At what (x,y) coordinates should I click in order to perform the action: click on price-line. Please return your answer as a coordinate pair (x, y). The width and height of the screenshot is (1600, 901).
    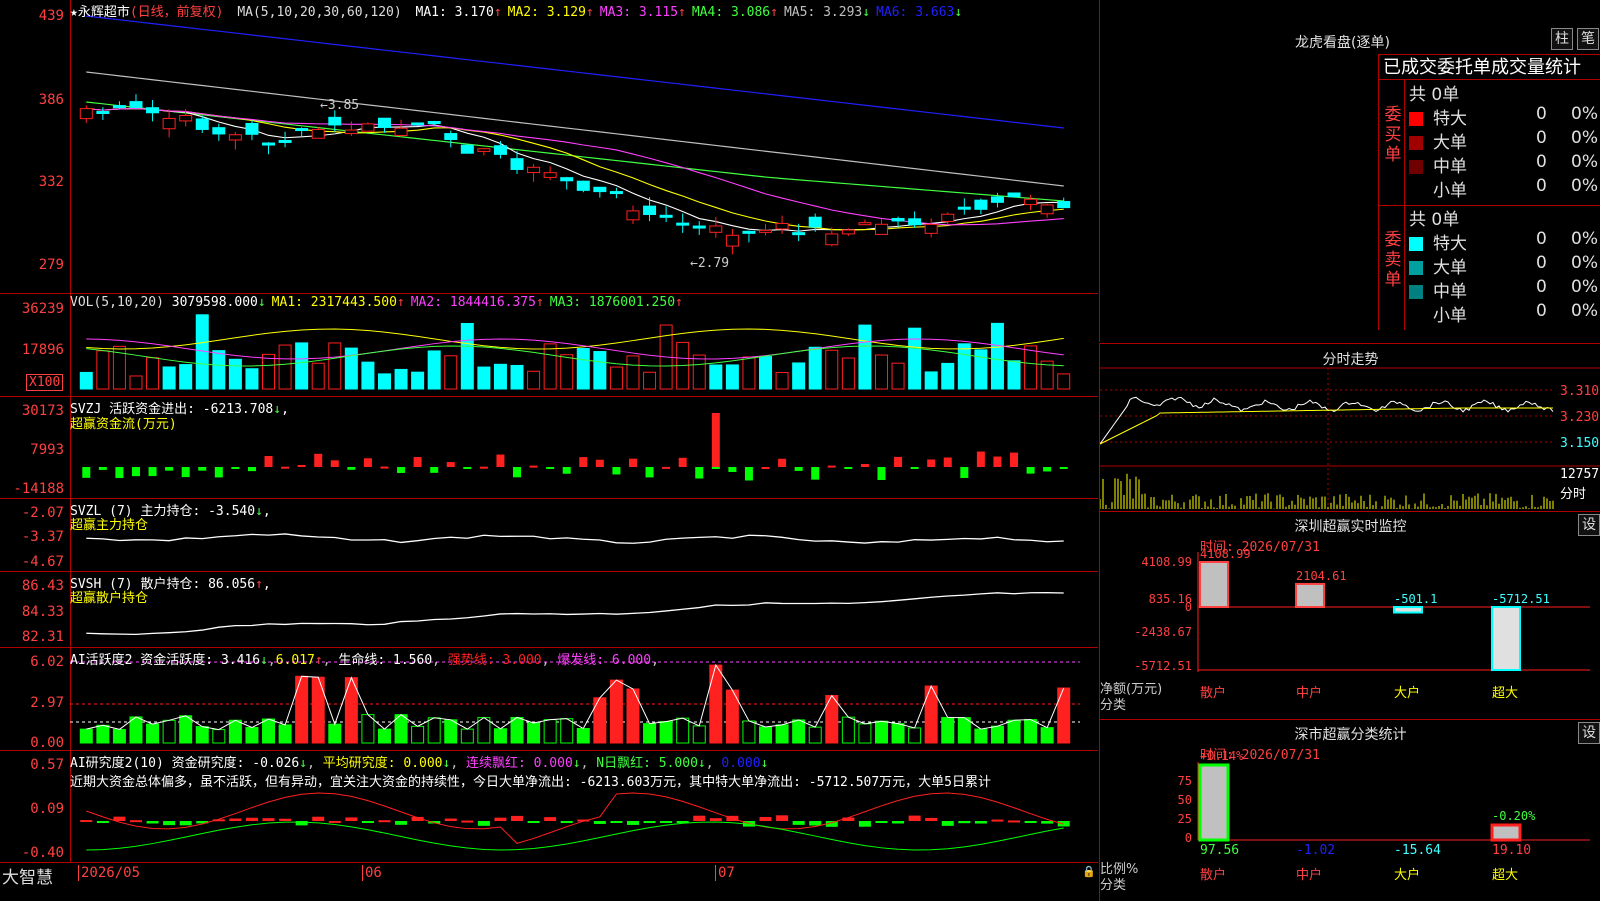
    Looking at the image, I should click on (1327, 420).